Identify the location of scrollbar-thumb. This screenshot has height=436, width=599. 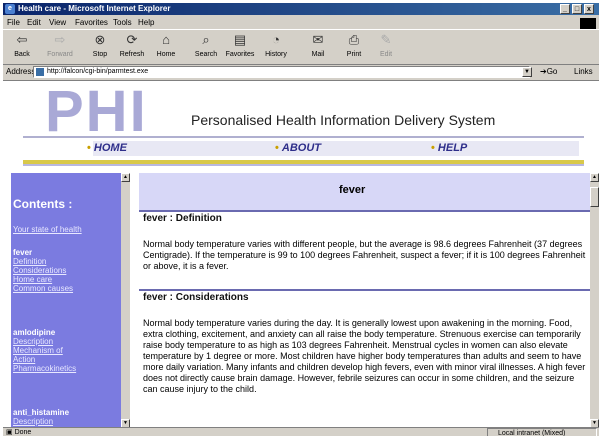
(594, 197).